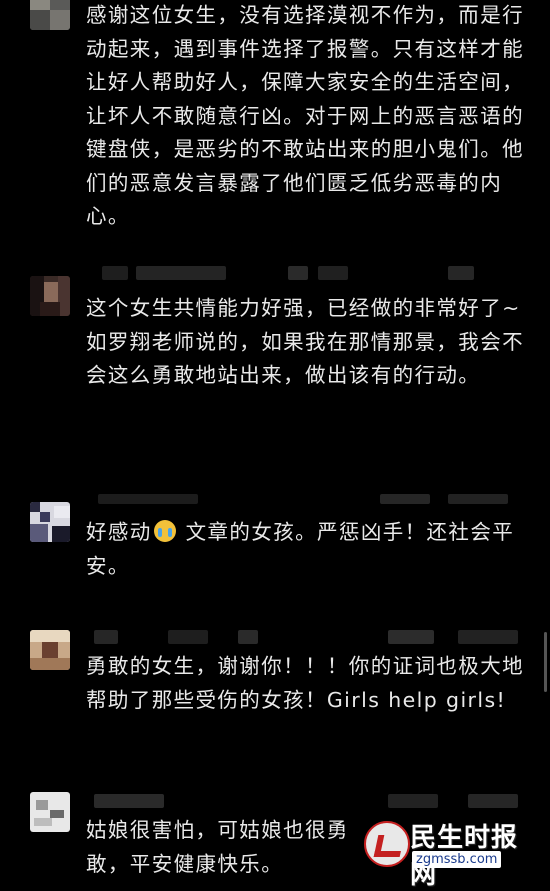 This screenshot has width=550, height=891. I want to click on watermark: 民生时报网 zgmssb.com, so click(452, 852).